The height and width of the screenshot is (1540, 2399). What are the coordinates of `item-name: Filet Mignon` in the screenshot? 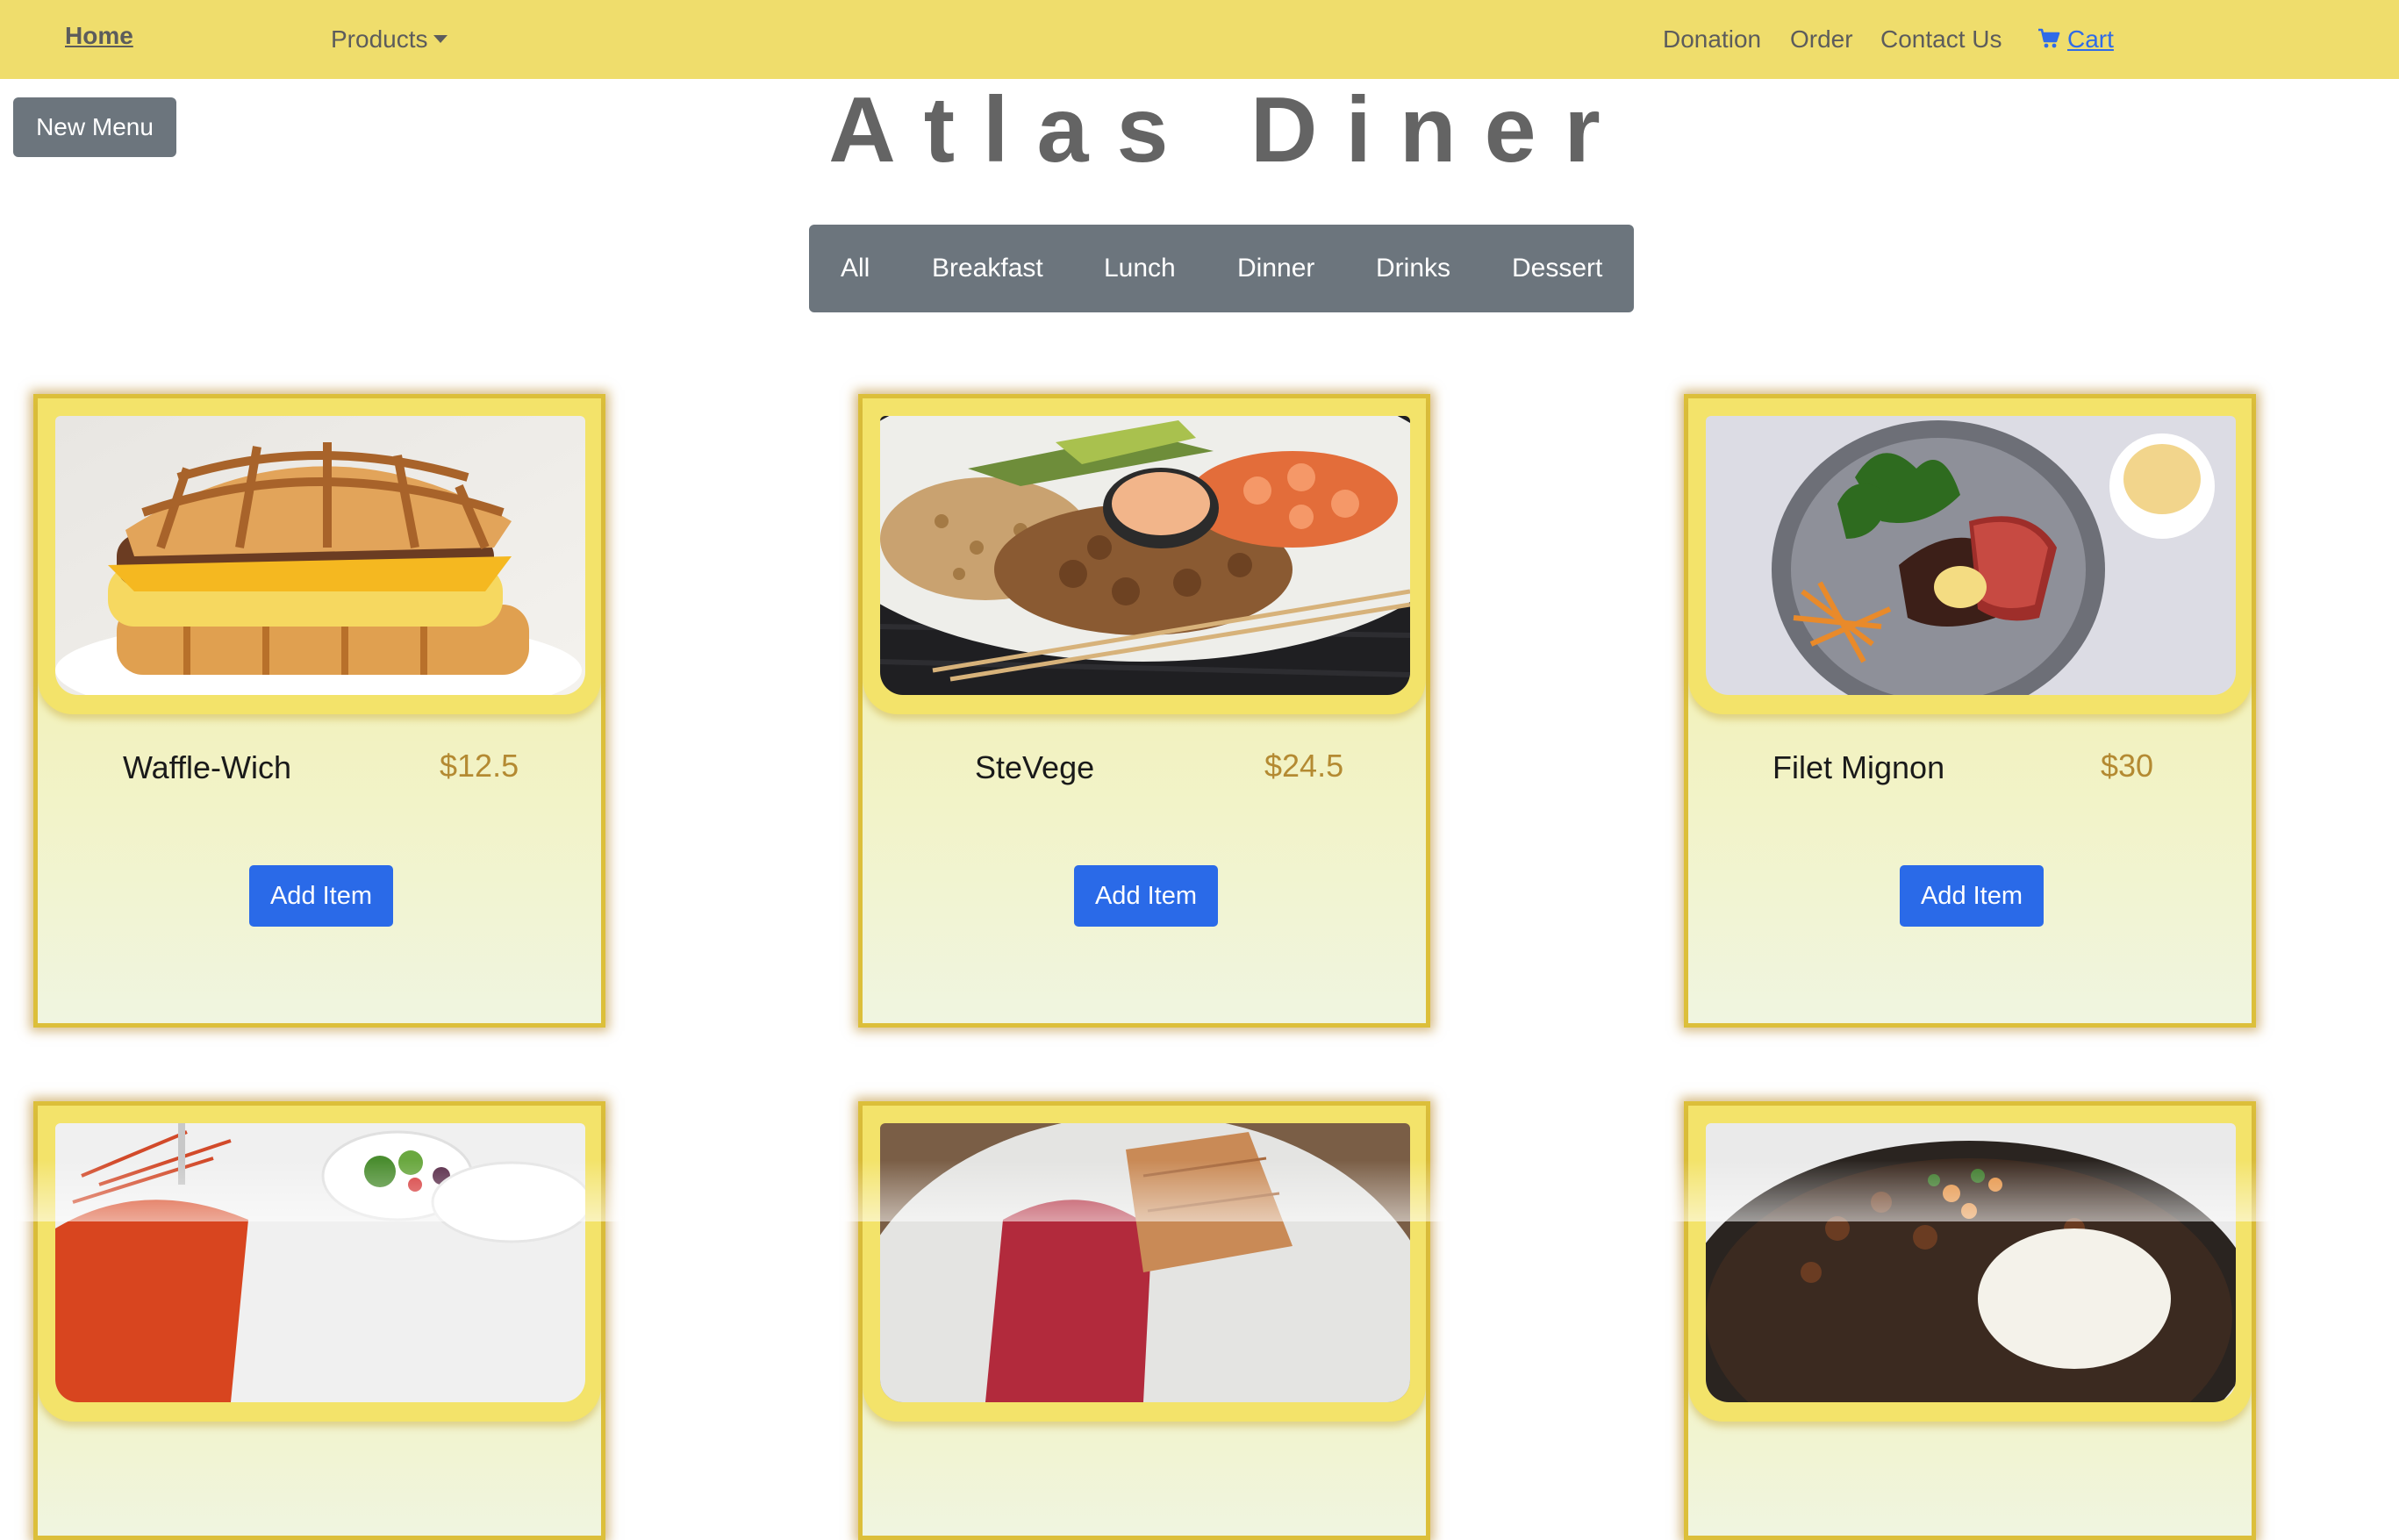 It's located at (1858, 767).